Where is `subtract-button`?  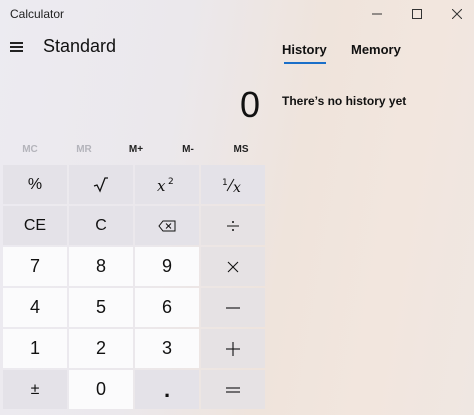 subtract-button is located at coordinates (233, 307).